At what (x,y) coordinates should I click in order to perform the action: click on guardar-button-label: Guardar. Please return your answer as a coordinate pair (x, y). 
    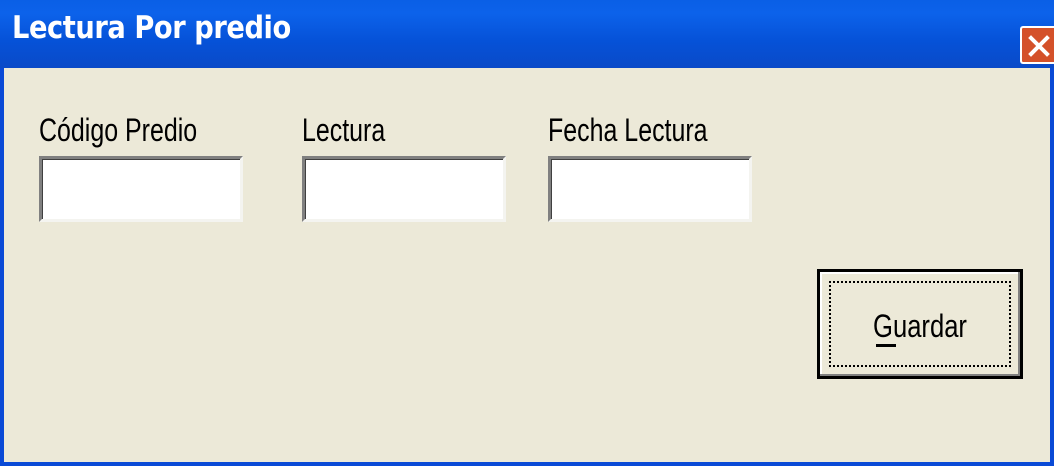
    Looking at the image, I should click on (920, 326).